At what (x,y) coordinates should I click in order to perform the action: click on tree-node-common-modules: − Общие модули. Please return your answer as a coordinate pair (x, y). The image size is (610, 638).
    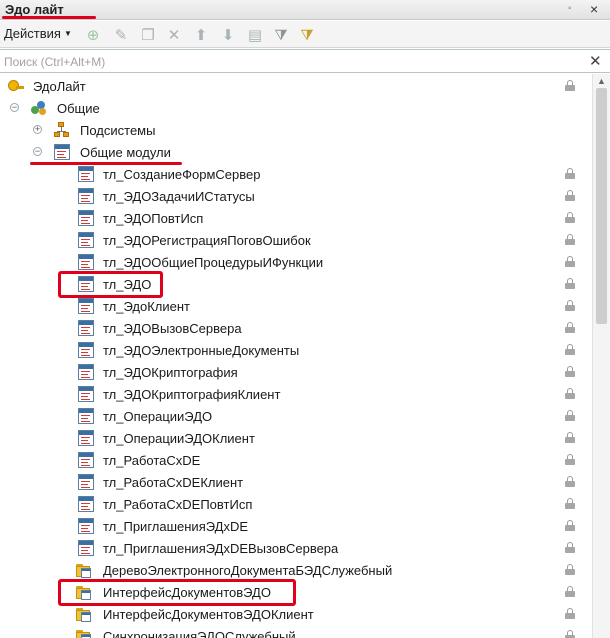
    Looking at the image, I should click on (296, 152).